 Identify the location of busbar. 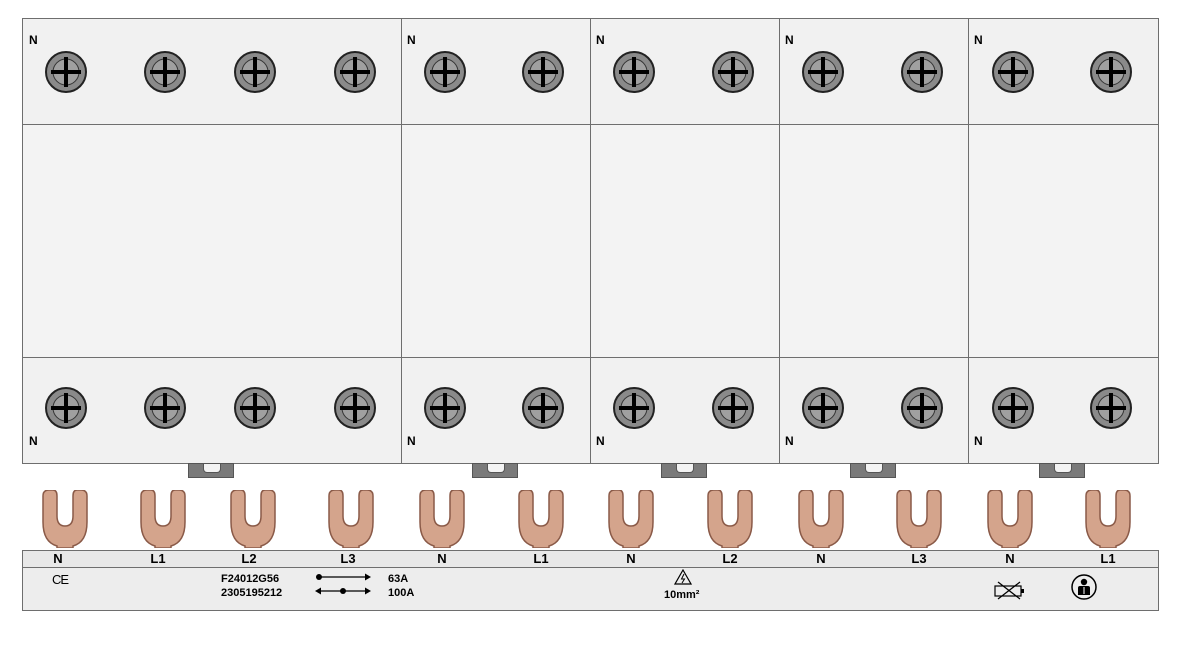
(590, 580).